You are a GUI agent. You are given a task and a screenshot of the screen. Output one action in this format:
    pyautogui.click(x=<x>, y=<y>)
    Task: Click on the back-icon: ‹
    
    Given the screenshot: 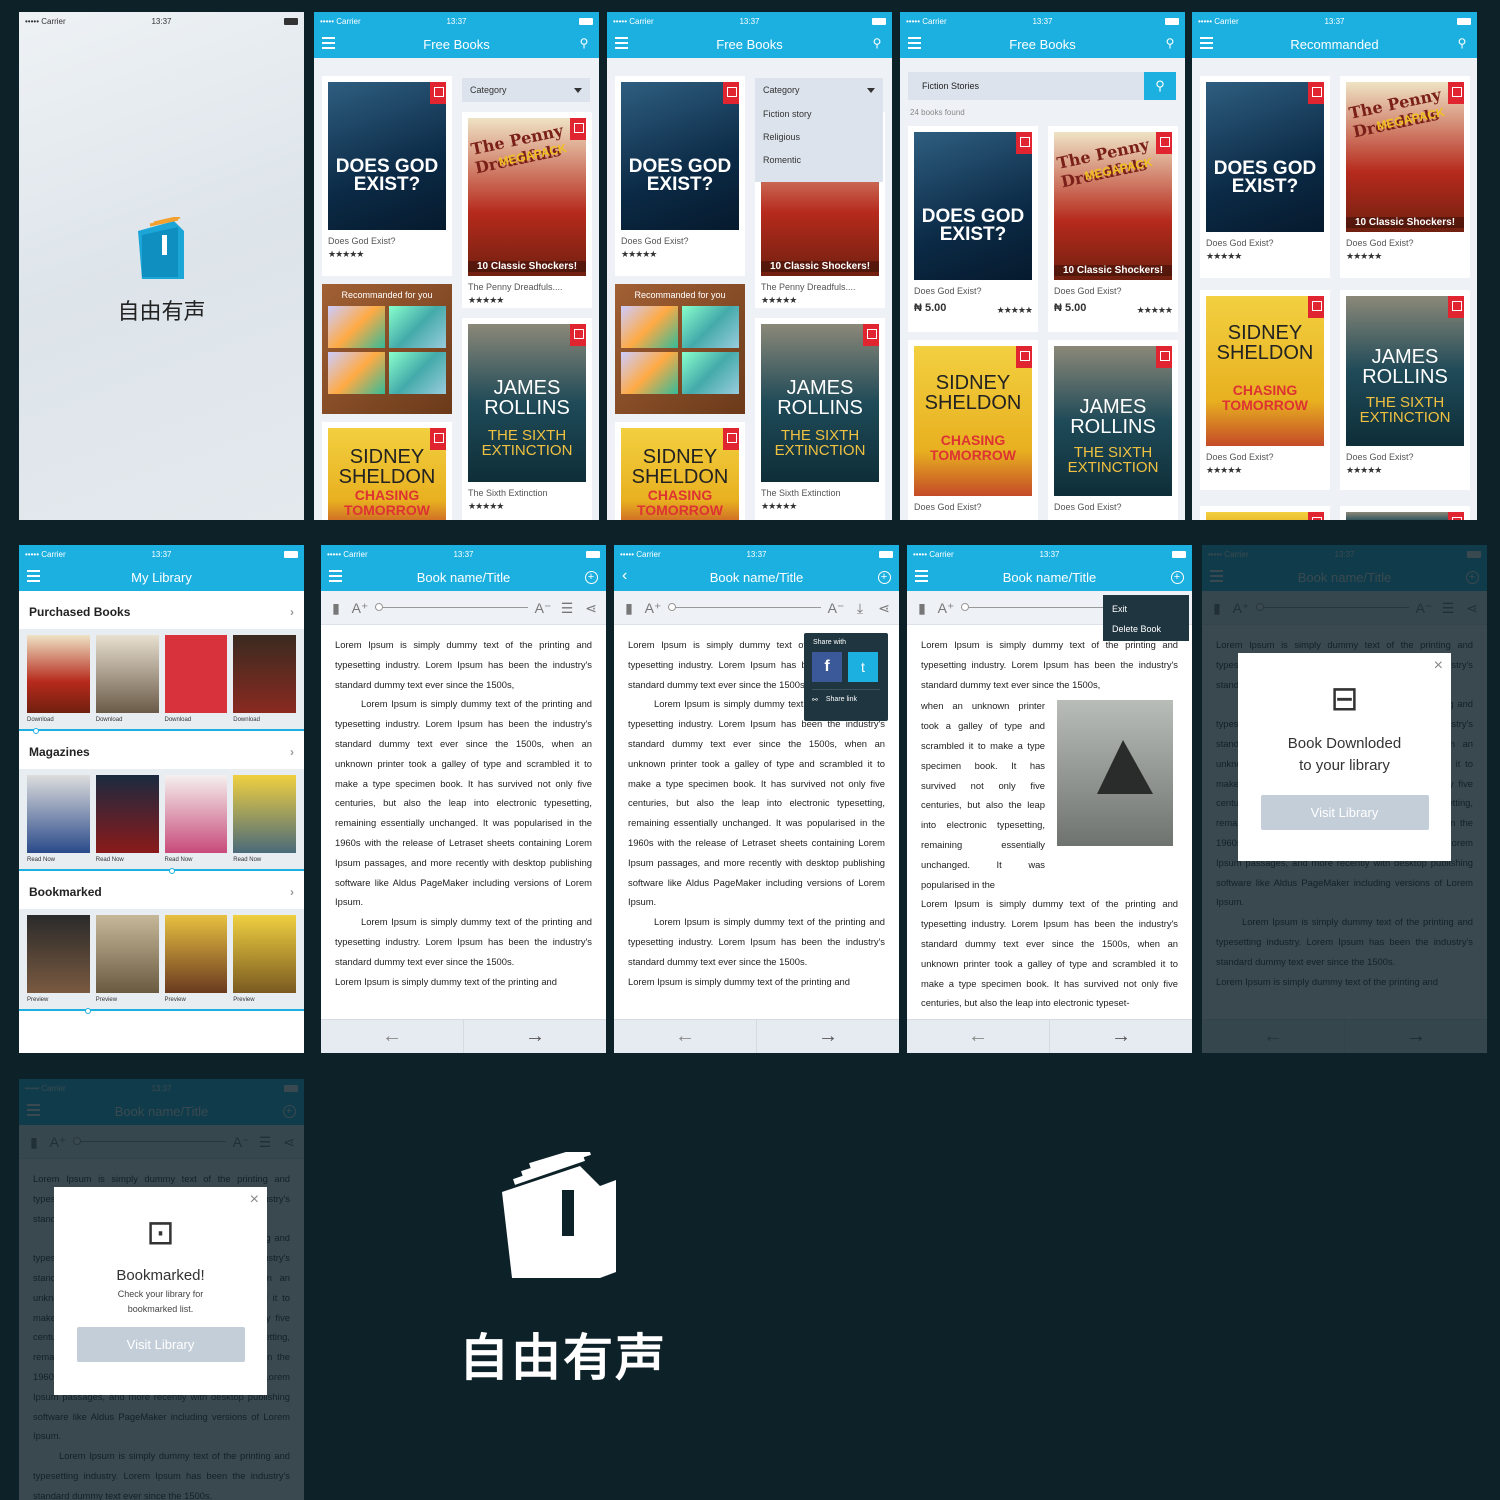 What is the action you would take?
    pyautogui.click(x=624, y=576)
    